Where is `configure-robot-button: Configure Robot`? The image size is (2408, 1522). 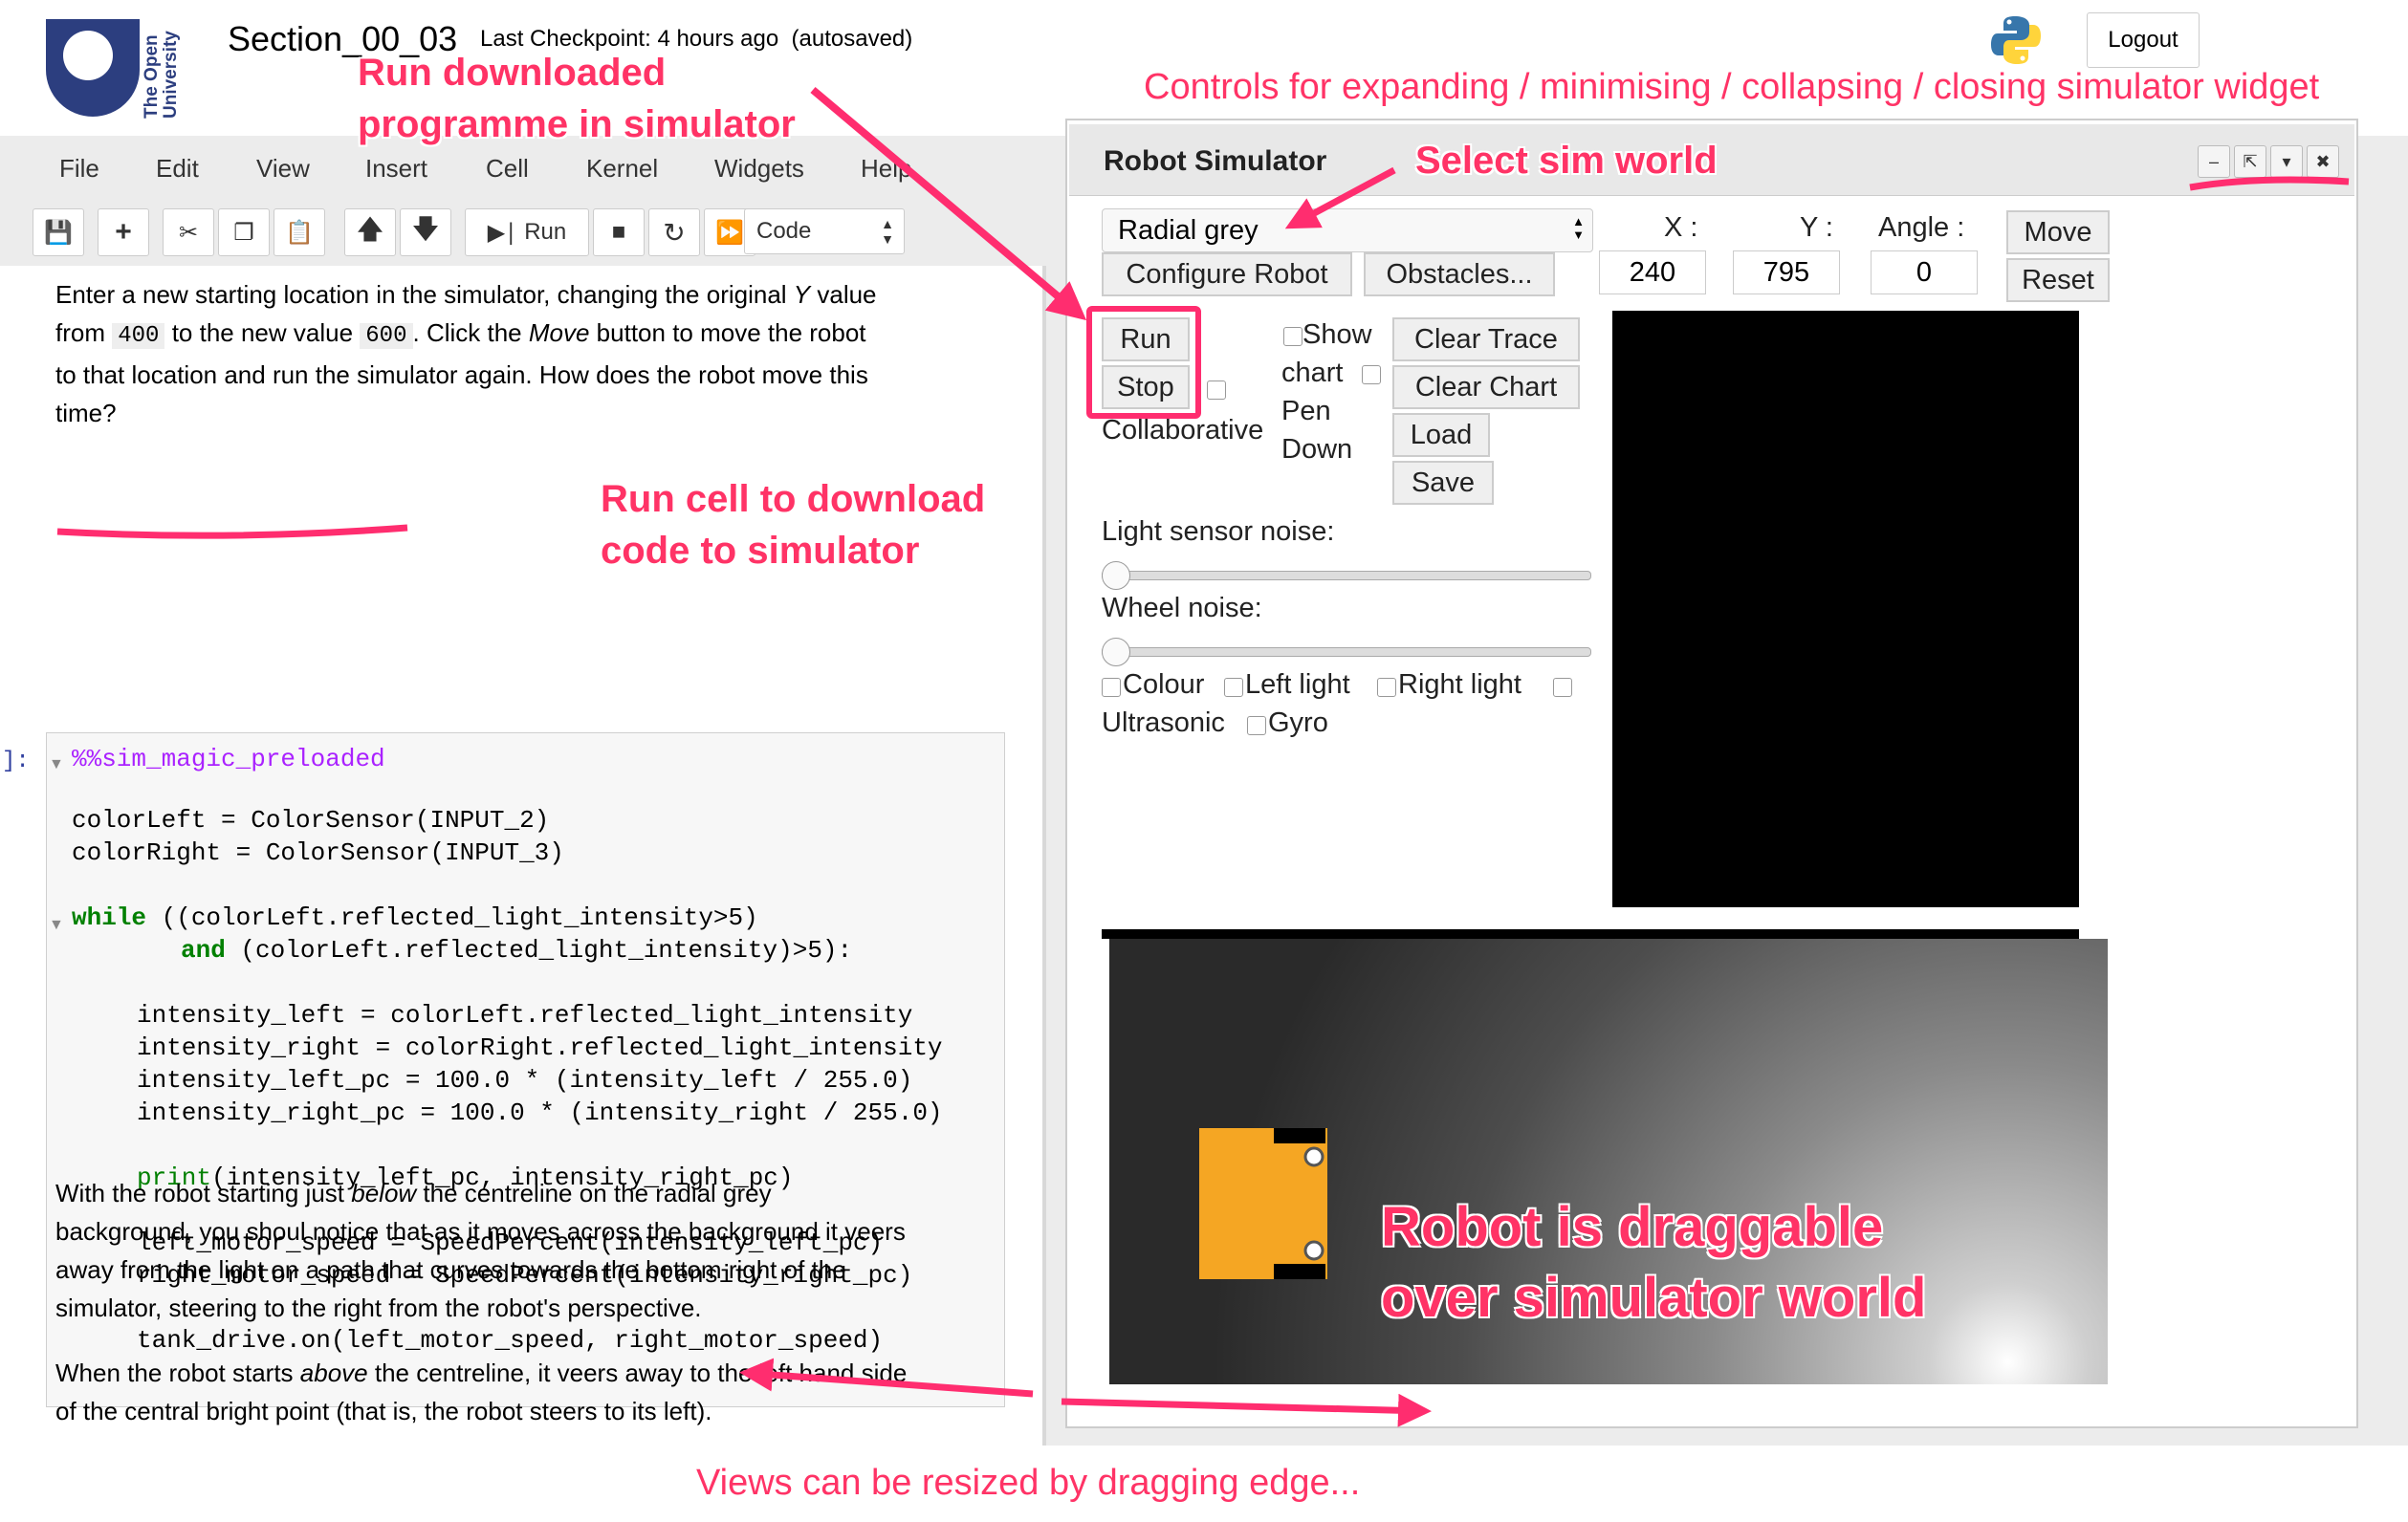 configure-robot-button: Configure Robot is located at coordinates (1227, 274).